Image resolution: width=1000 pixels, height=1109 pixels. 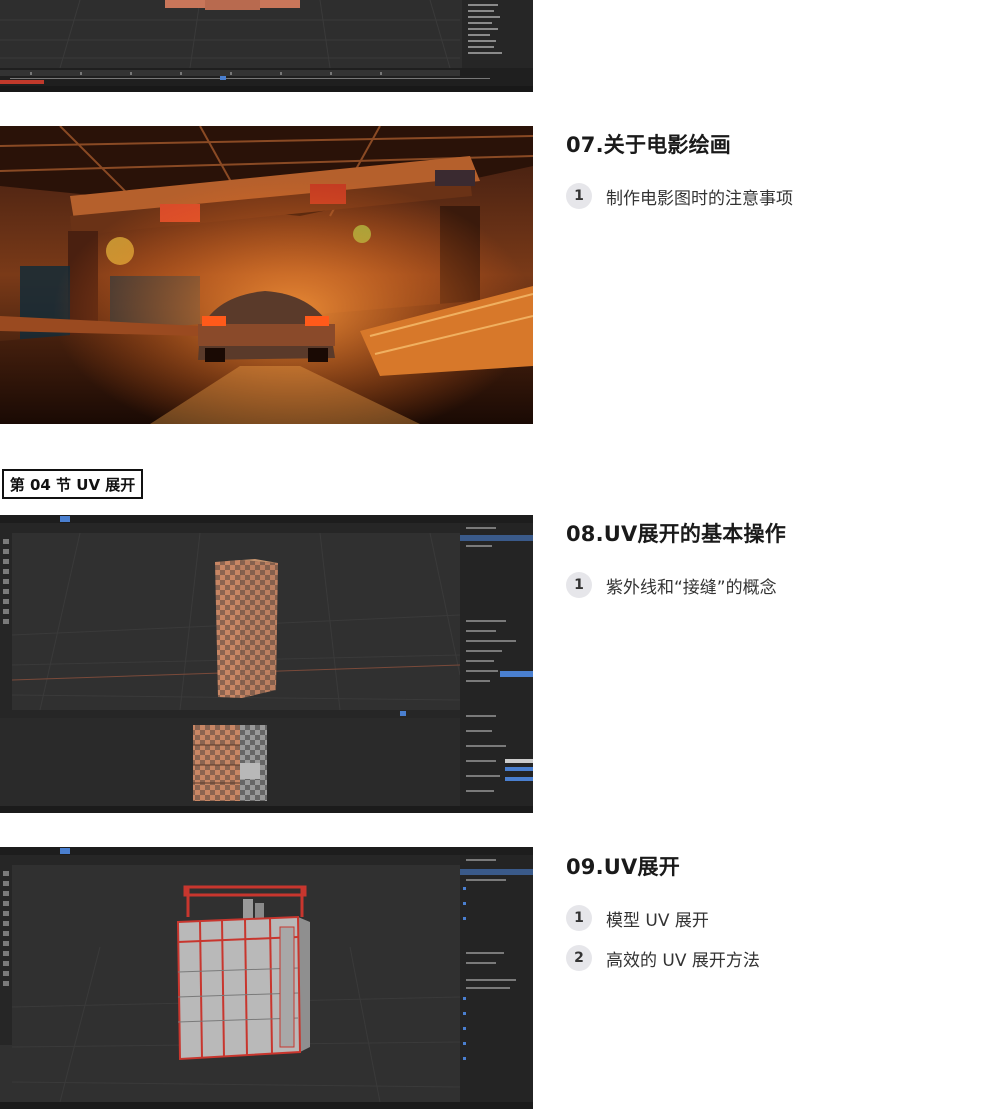 What do you see at coordinates (776, 565) in the screenshot?
I see `lesson-08: 08.UV展开的基本操作 1 紫外线和“接缝”的概念` at bounding box center [776, 565].